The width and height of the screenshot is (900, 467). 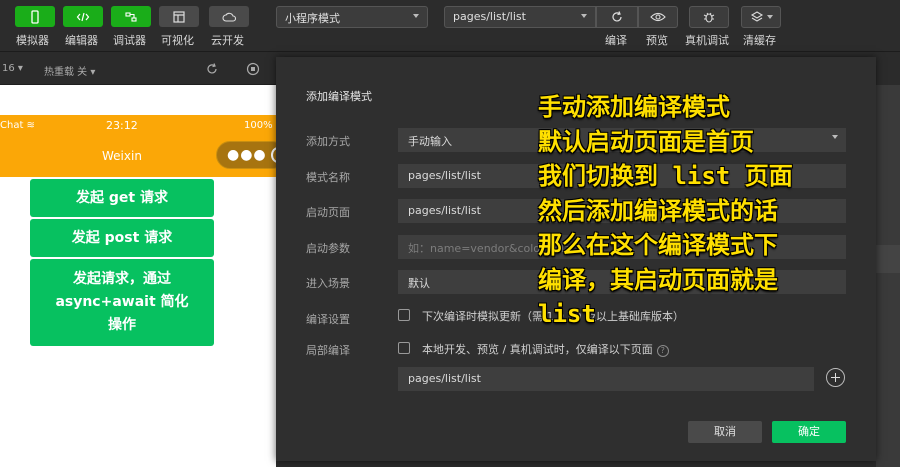 I want to click on compile-mode-value: pages/list/list, so click(x=489, y=16).